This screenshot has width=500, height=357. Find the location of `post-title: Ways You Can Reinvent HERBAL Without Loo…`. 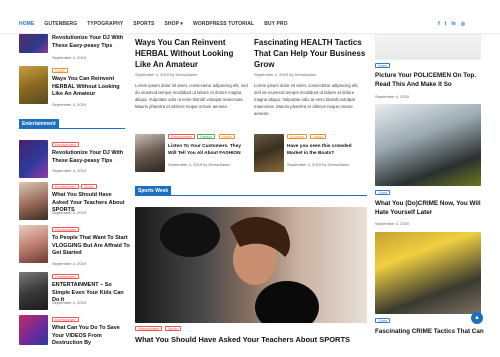

post-title: Ways You Can Reinvent HERBAL Without Loo… is located at coordinates (92, 87).